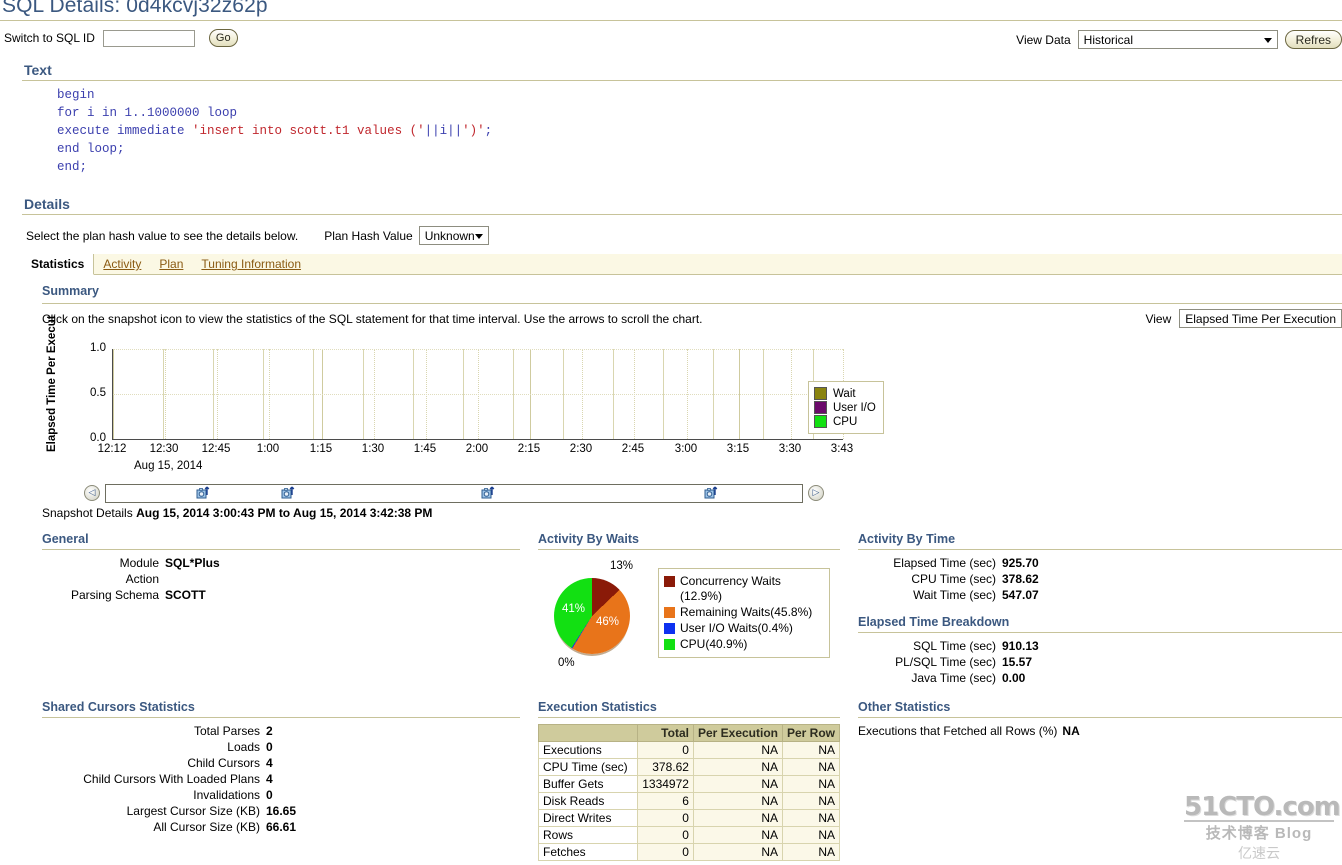 The height and width of the screenshot is (865, 1342). Describe the element at coordinates (281, 579) in the screenshot. I see `stat-row: Action` at that location.